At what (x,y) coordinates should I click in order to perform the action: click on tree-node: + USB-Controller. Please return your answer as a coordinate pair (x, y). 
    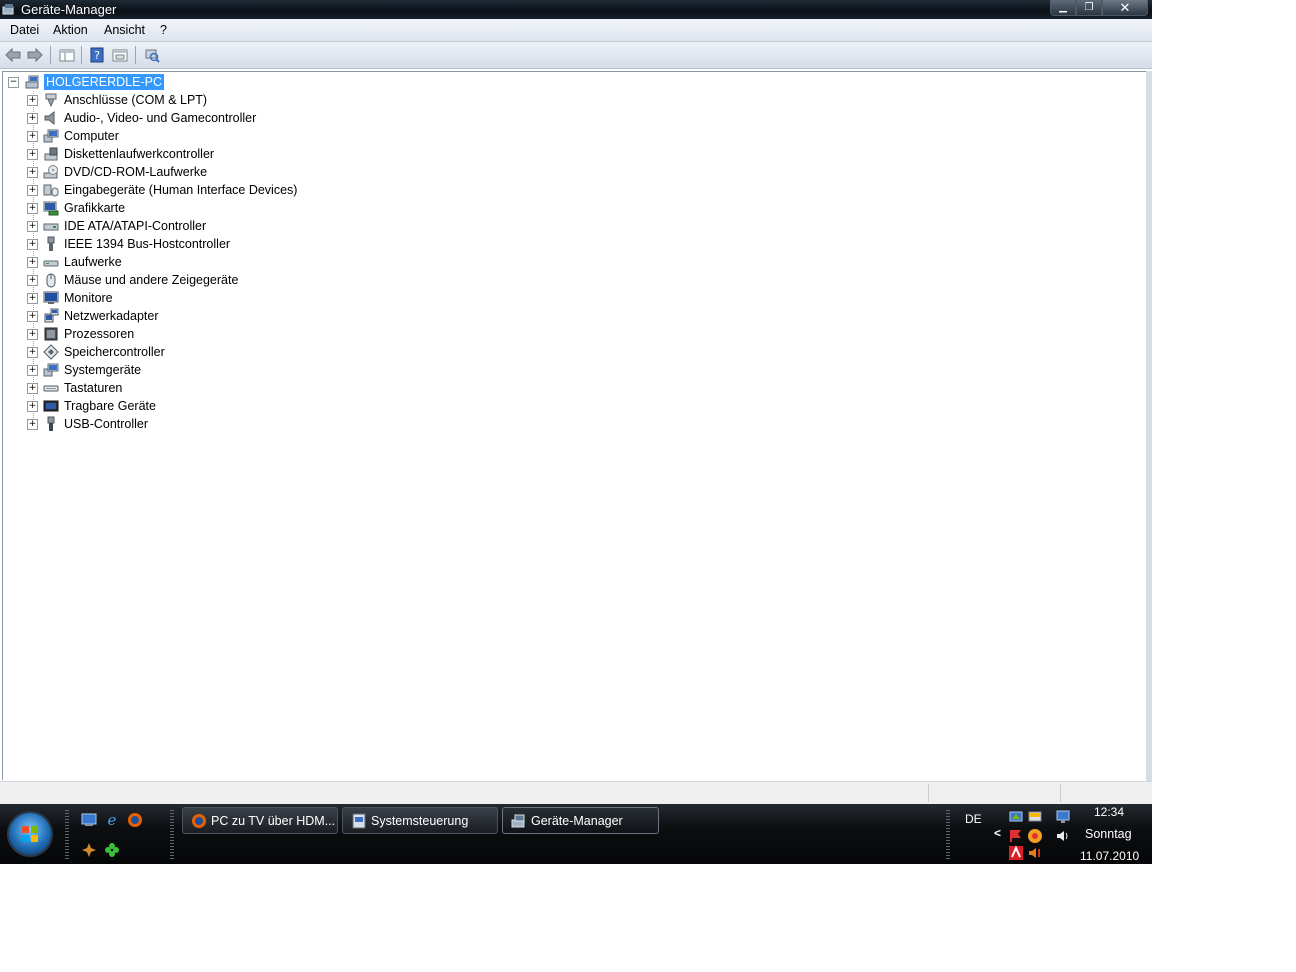
    Looking at the image, I should click on (87, 424).